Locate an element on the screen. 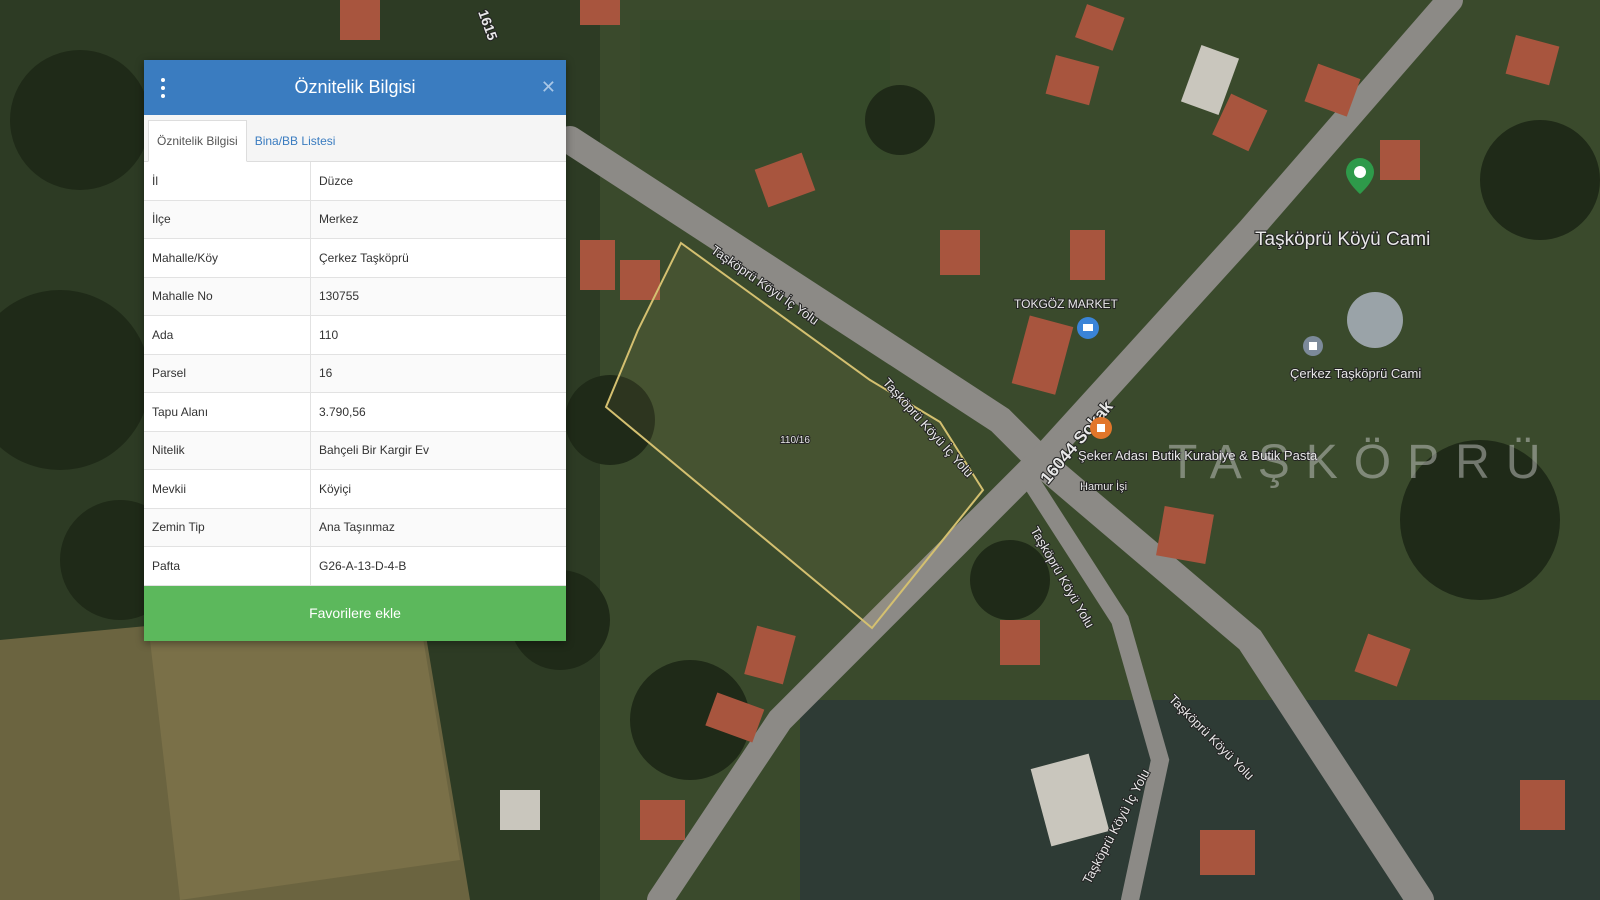 The image size is (1600, 900). table-row: Nitelik Bahçeli Bir Kargir Ev is located at coordinates (355, 450).